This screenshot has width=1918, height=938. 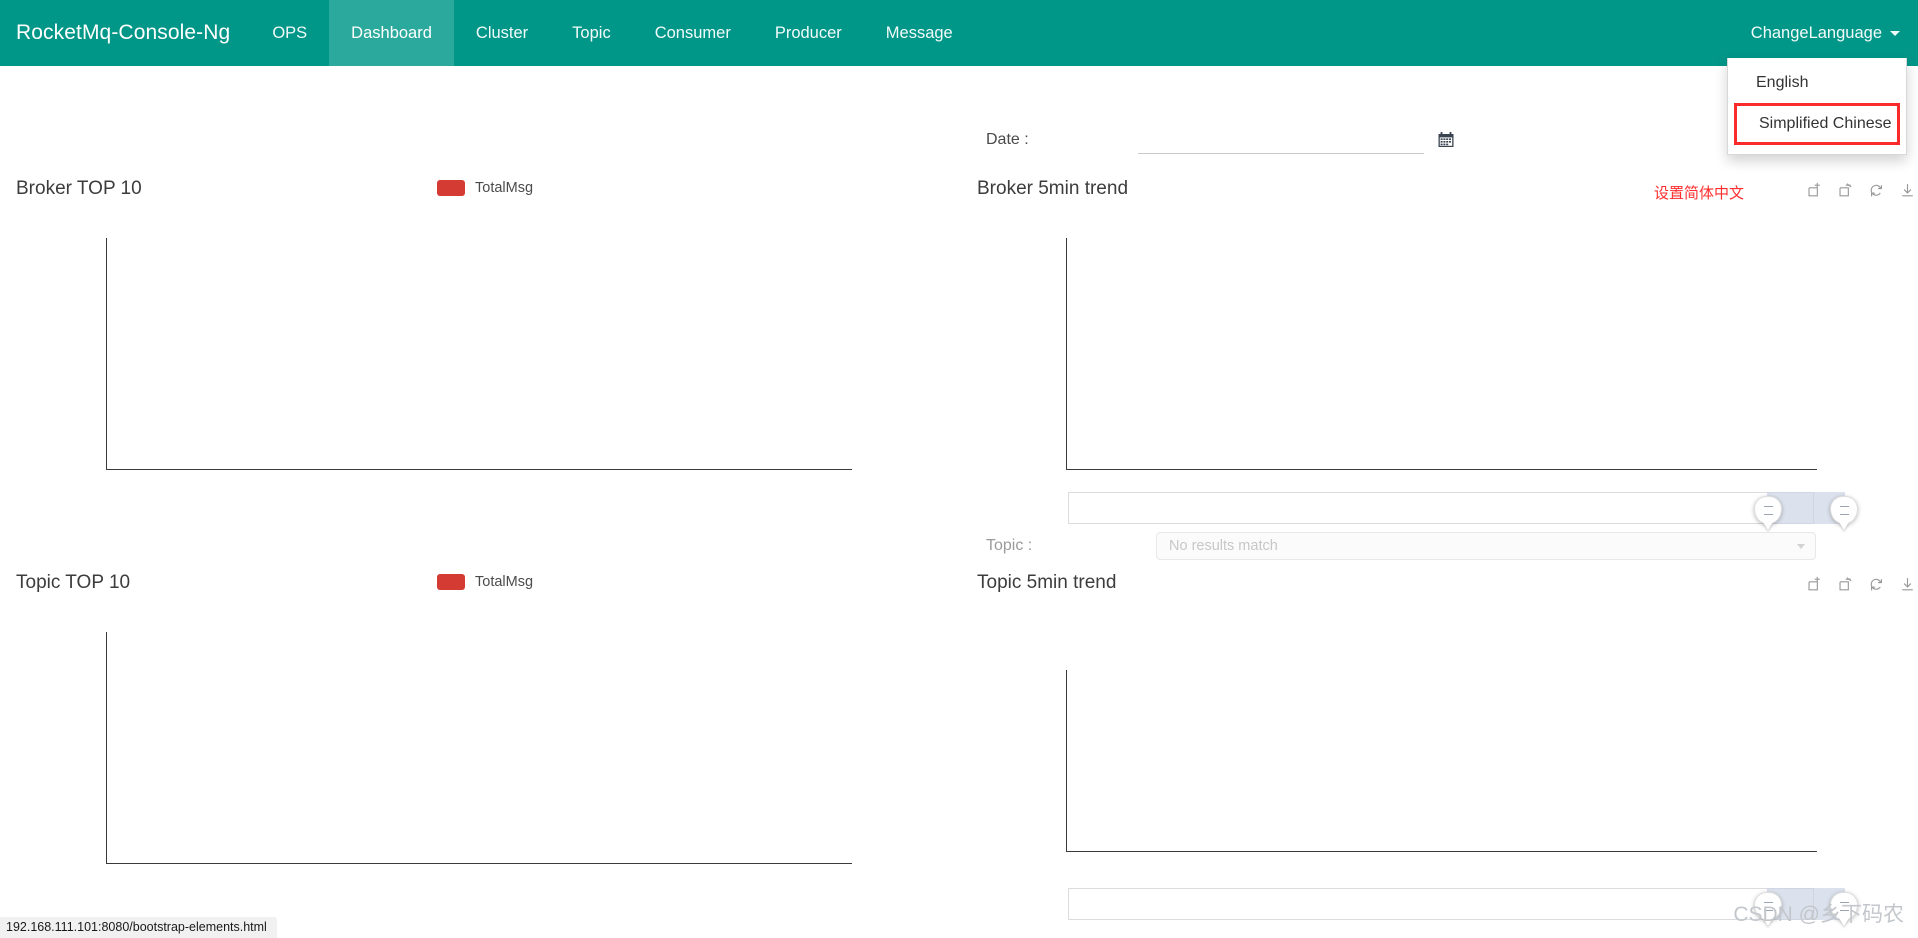 I want to click on language-dropdown-menu: English Simplified Chinese, so click(x=1817, y=106).